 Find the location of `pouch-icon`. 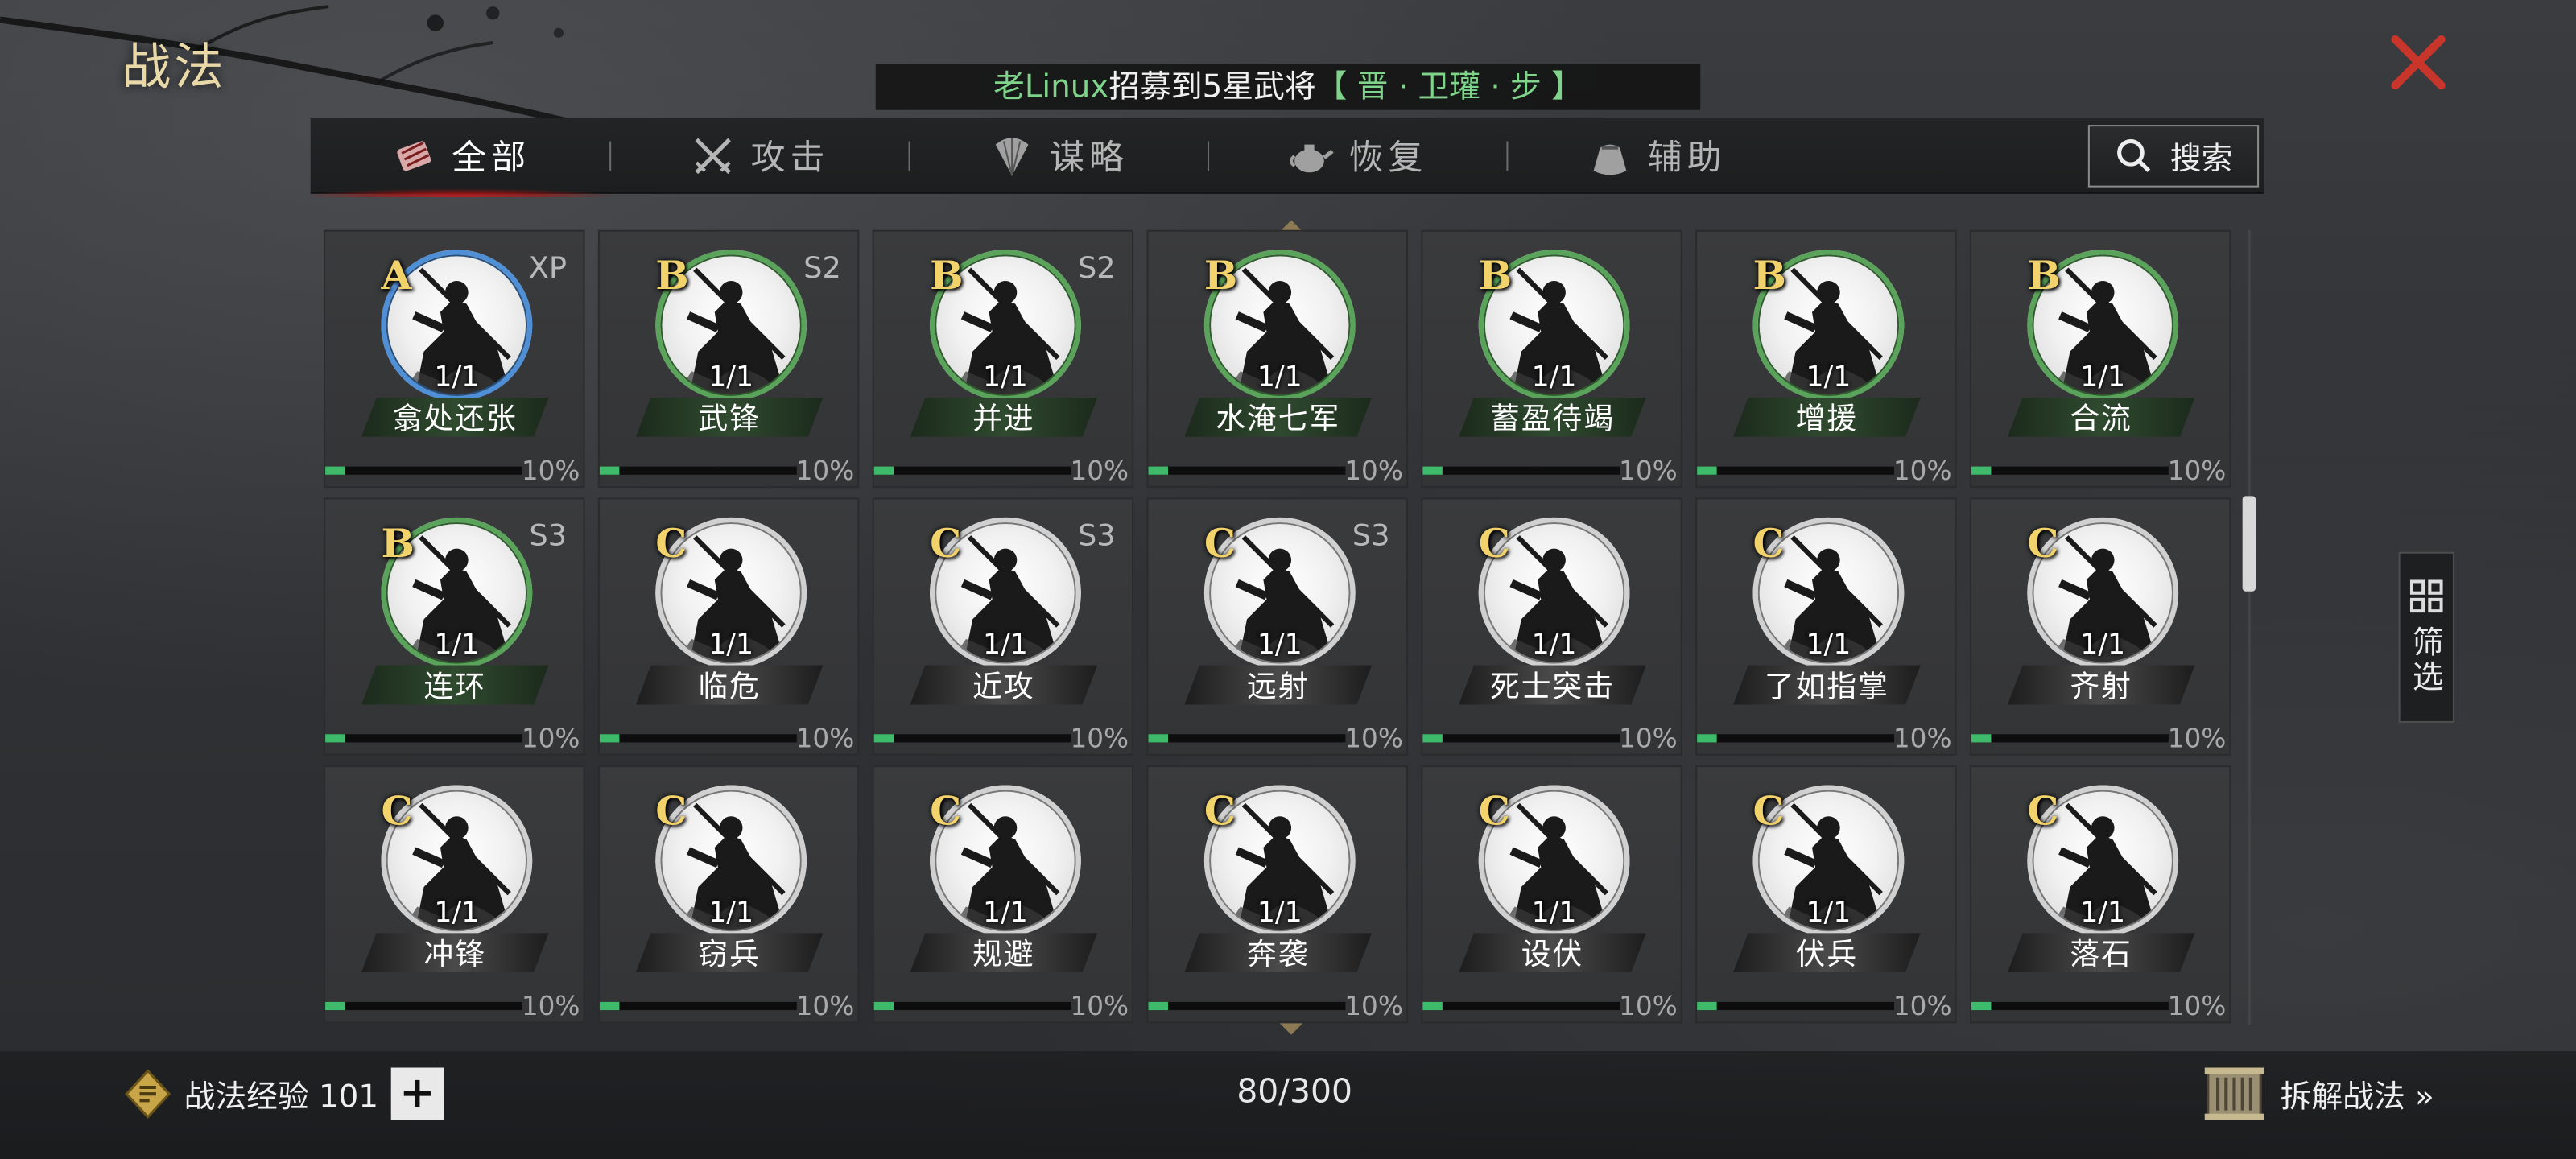

pouch-icon is located at coordinates (1610, 159).